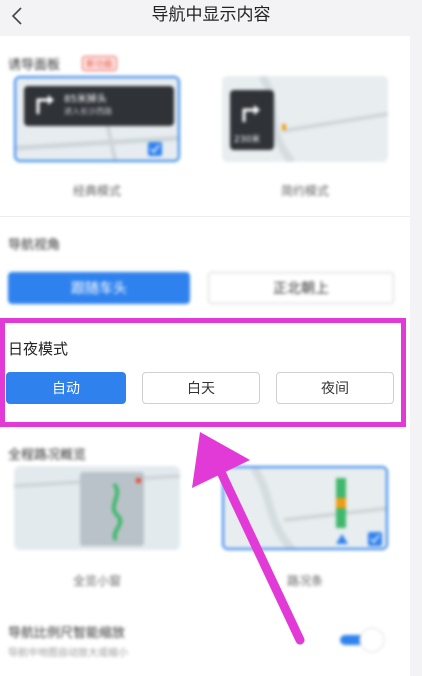 This screenshot has height=676, width=422. I want to click on annotation-arrow-icon, so click(248, 538).